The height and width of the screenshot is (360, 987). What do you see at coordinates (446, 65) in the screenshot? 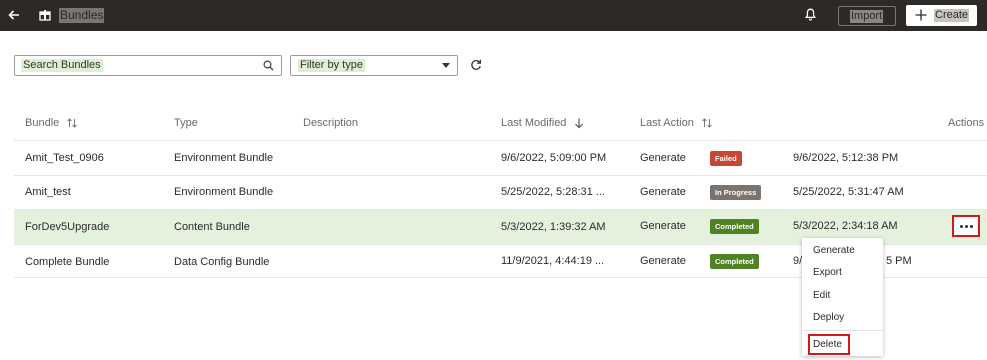
I see `chevron-down-icon` at bounding box center [446, 65].